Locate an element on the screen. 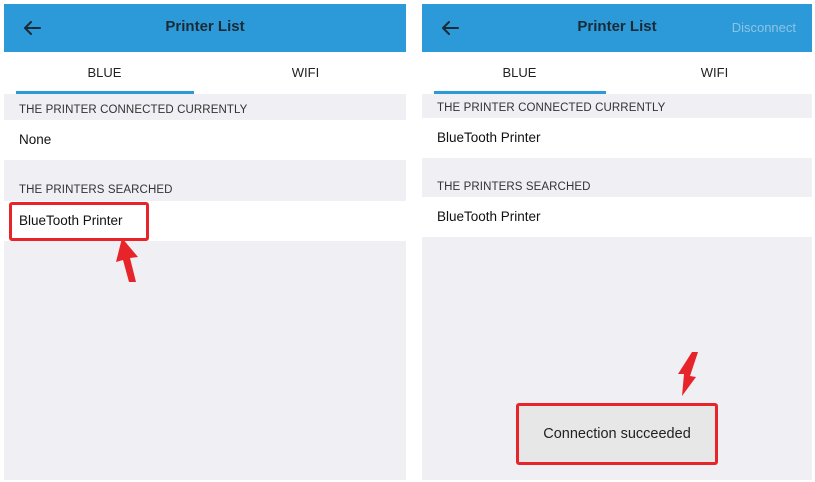  page-title: Printer List is located at coordinates (205, 26).